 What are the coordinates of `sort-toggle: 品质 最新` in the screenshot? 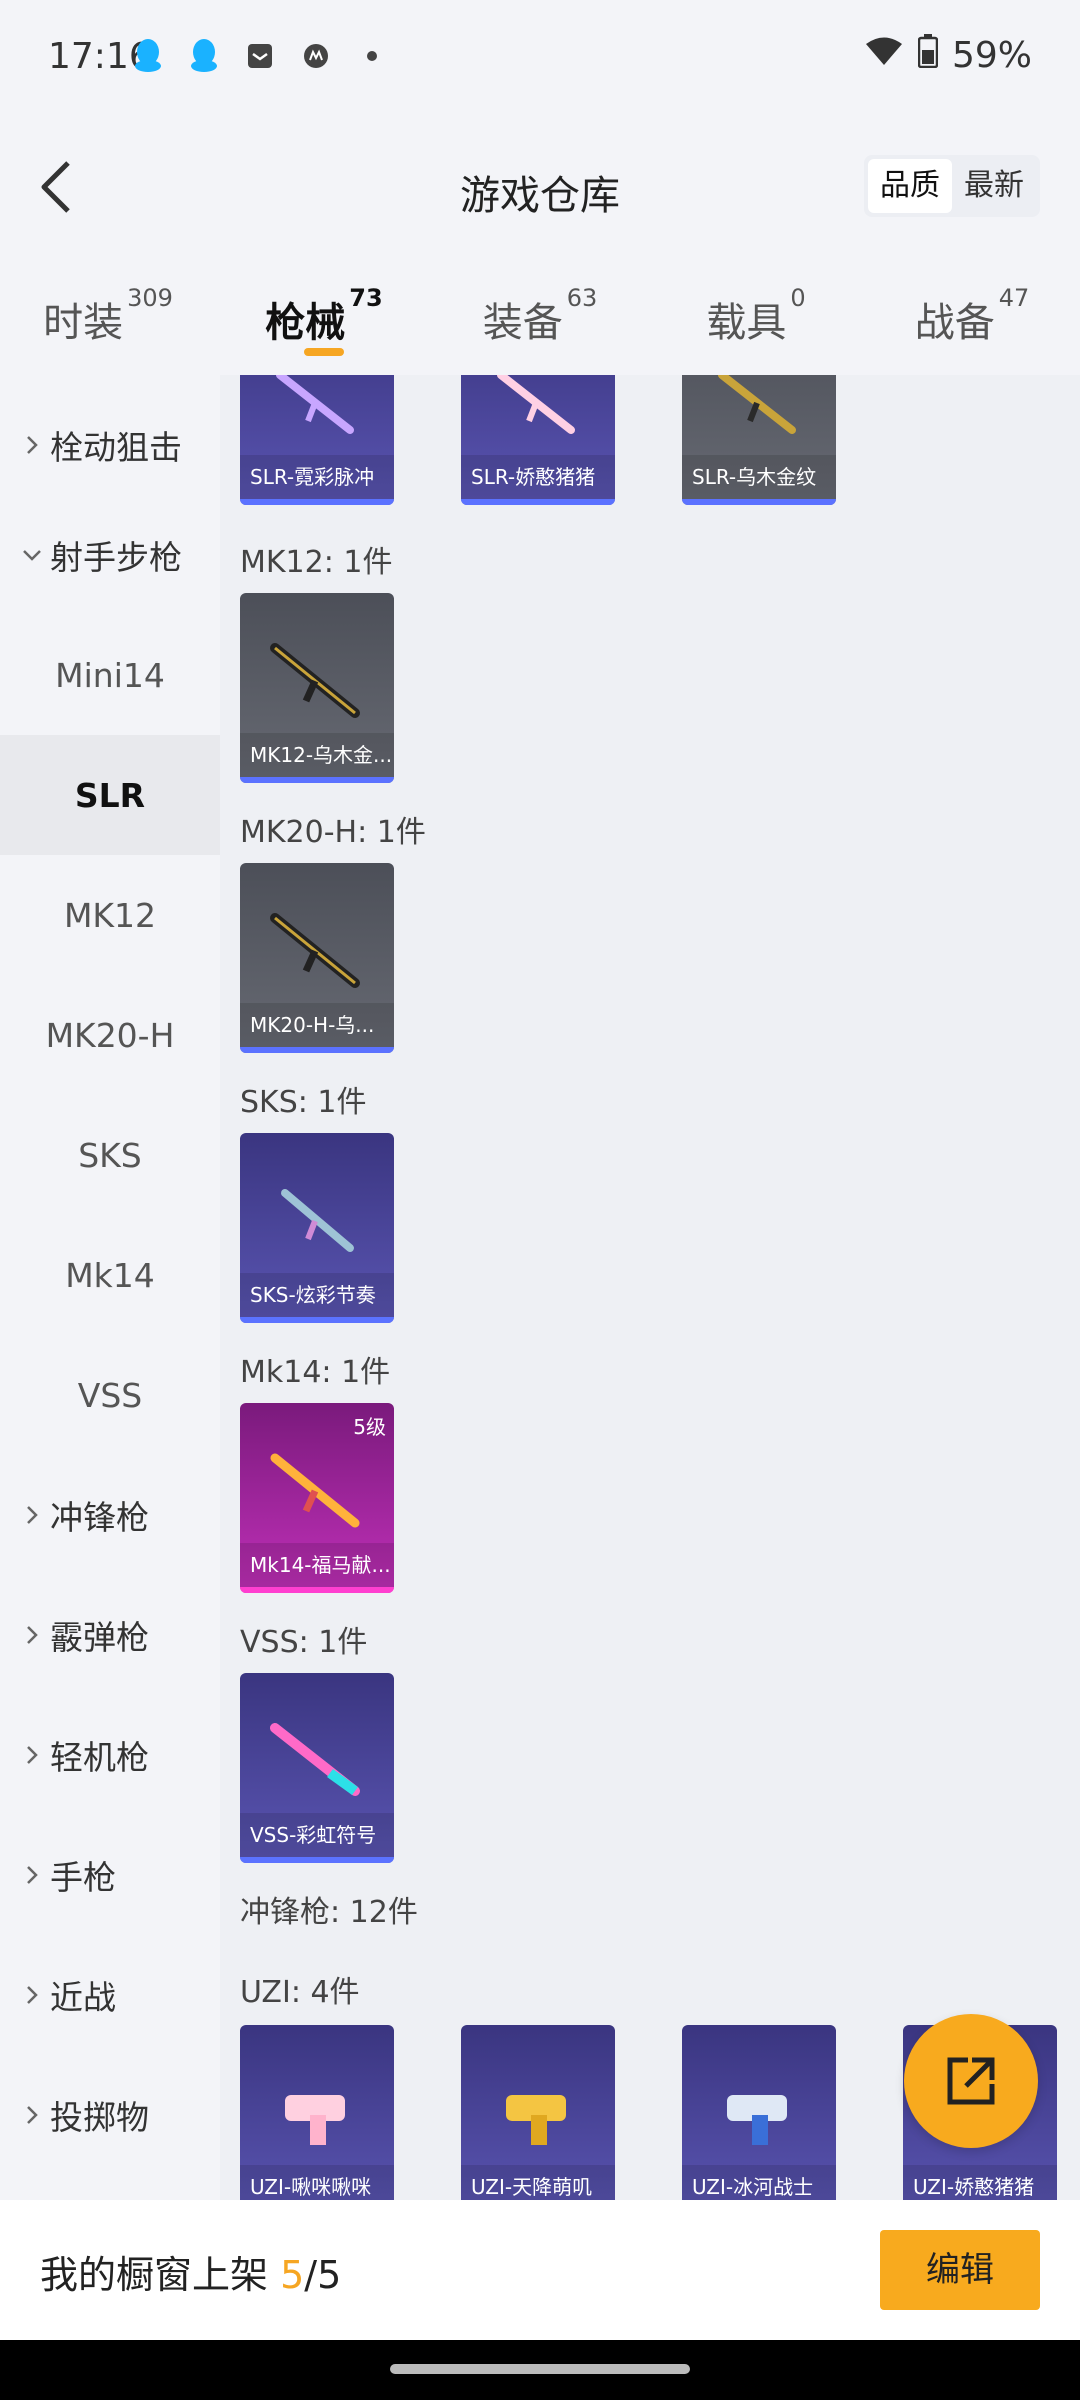 It's located at (952, 186).